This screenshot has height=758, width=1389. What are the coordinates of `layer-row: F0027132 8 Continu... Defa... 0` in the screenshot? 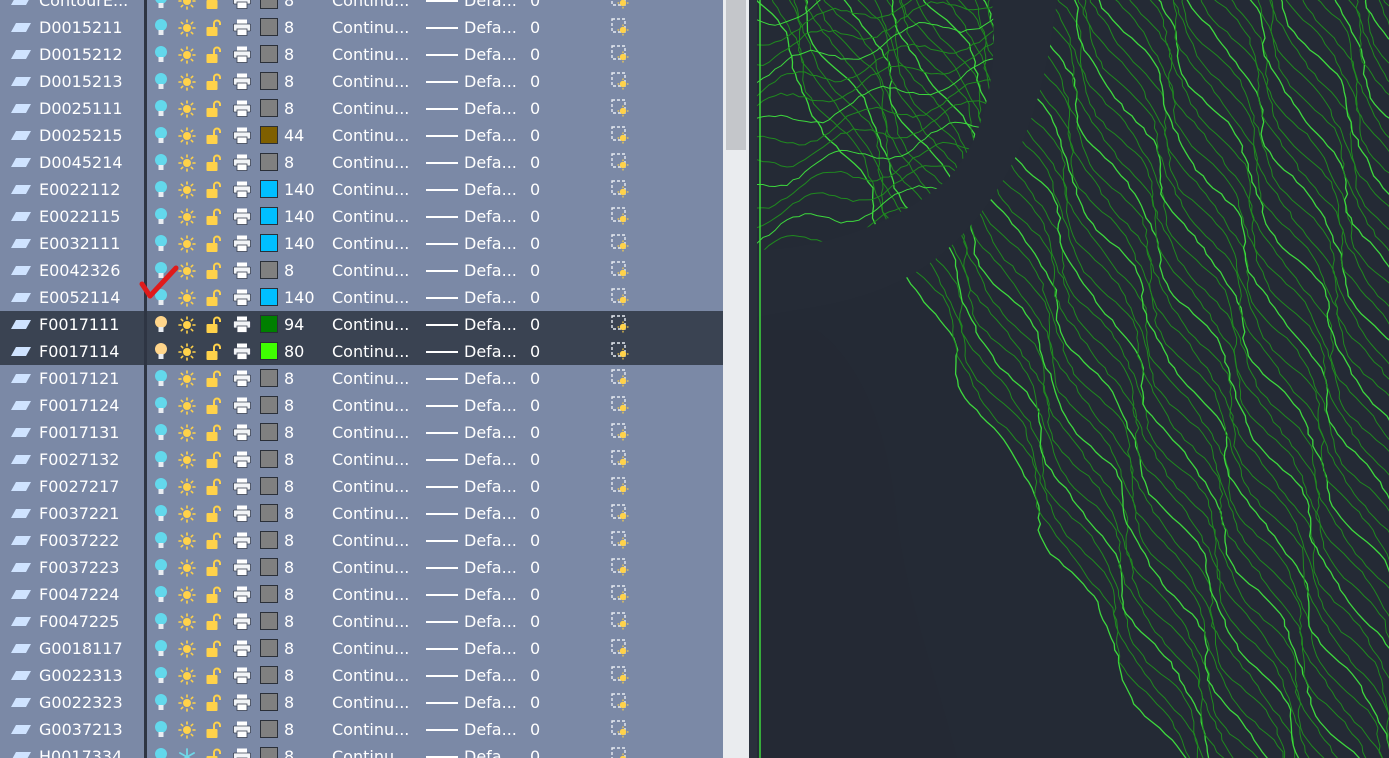 It's located at (361, 459).